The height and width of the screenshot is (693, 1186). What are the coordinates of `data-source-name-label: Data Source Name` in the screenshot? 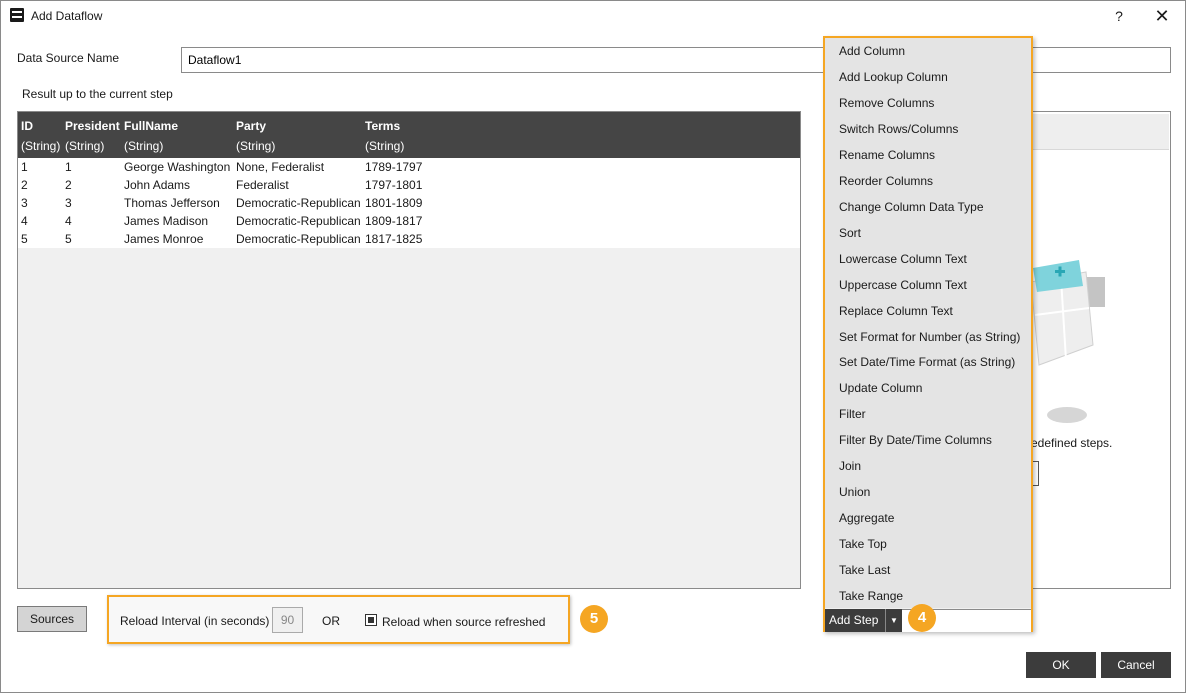 It's located at (68, 58).